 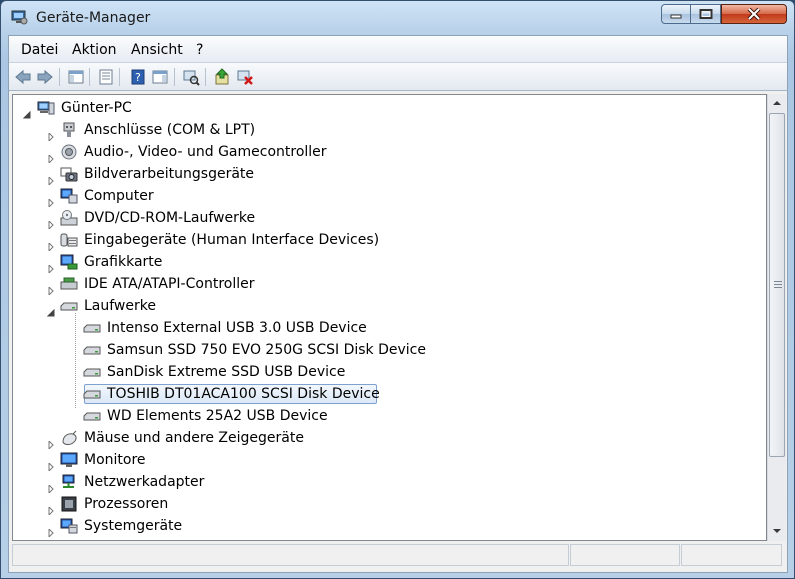 I want to click on minimize-button, so click(x=676, y=14).